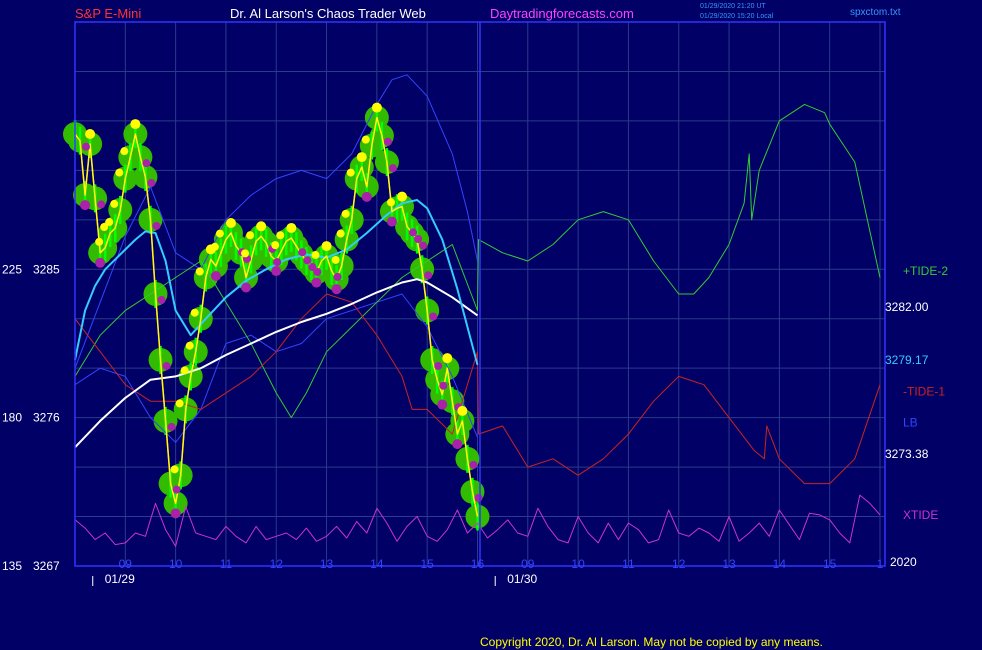 This screenshot has height=650, width=982. I want to click on x-tick-label-3: 12, so click(277, 564).